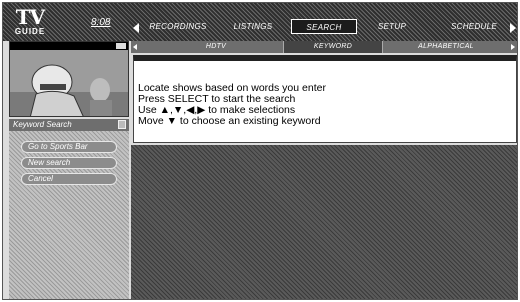 The width and height of the screenshot is (520, 302). What do you see at coordinates (69, 147) in the screenshot?
I see `go-to-sports-bar-button: Go to Sports Bar` at bounding box center [69, 147].